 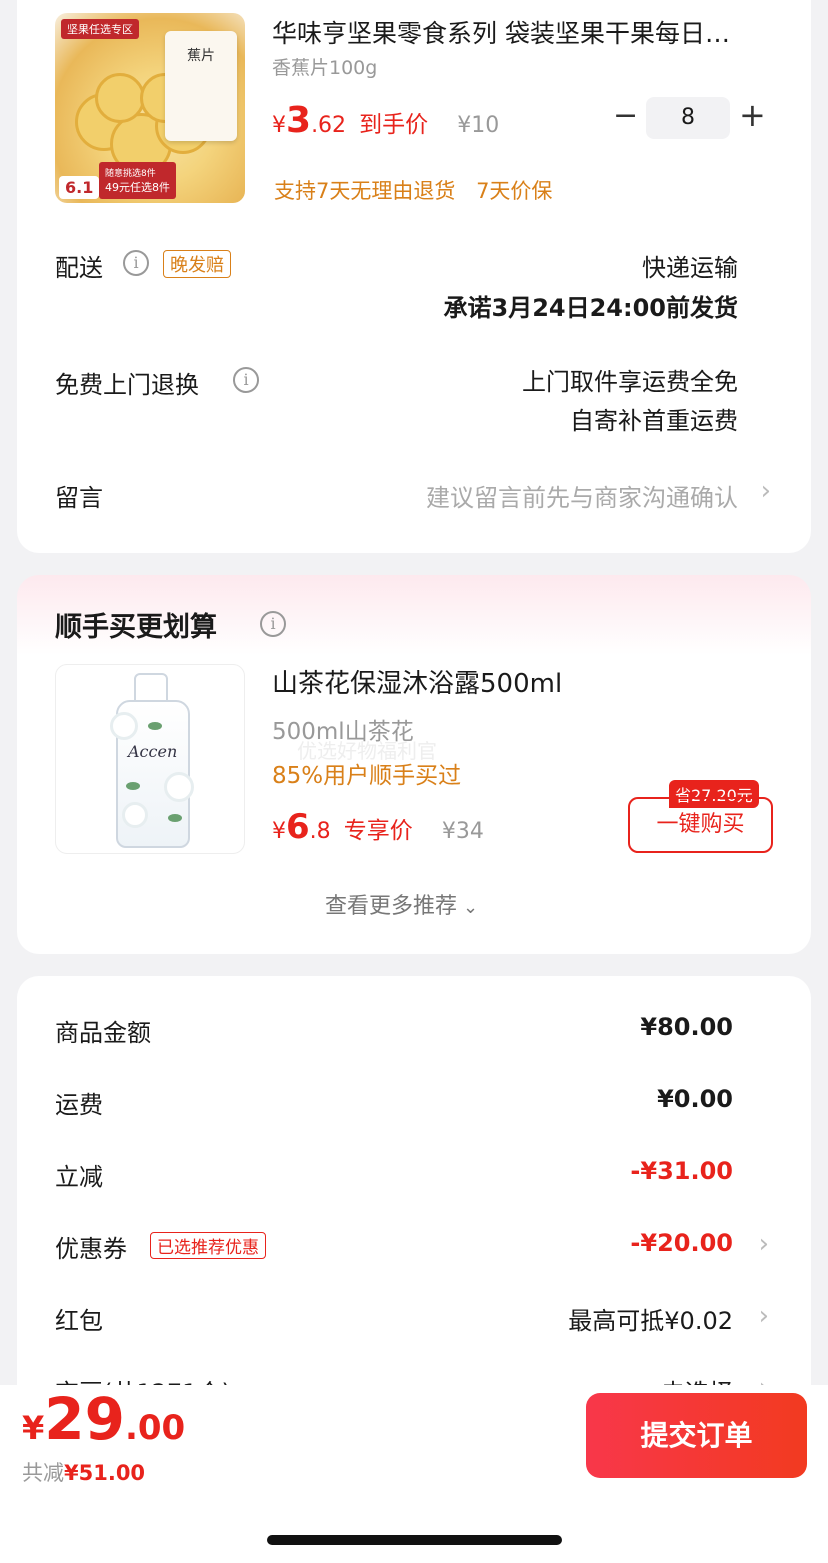 I want to click on goods-label: 商品金额, so click(x=103, y=1033).